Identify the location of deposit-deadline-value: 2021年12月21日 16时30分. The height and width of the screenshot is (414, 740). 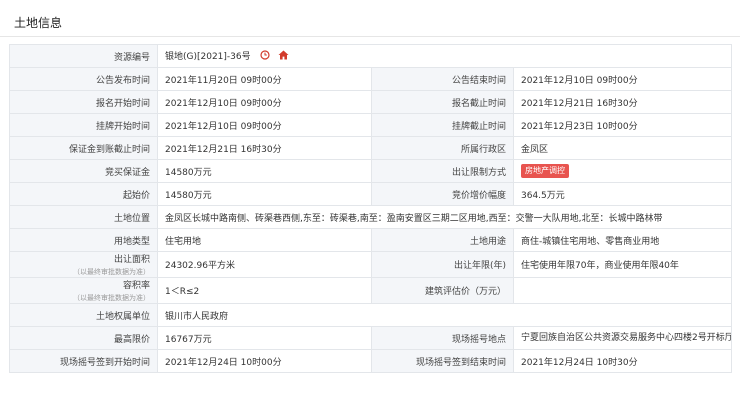
(264, 148).